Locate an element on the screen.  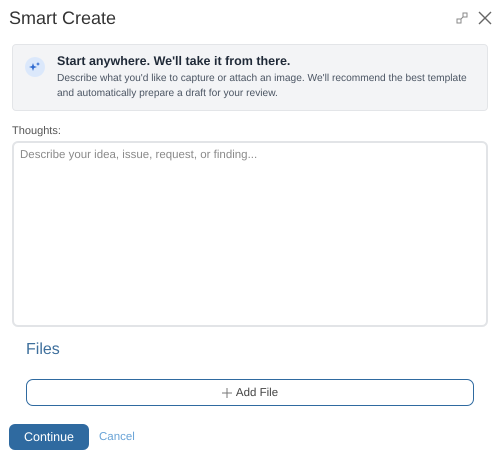
close-icon is located at coordinates (485, 18).